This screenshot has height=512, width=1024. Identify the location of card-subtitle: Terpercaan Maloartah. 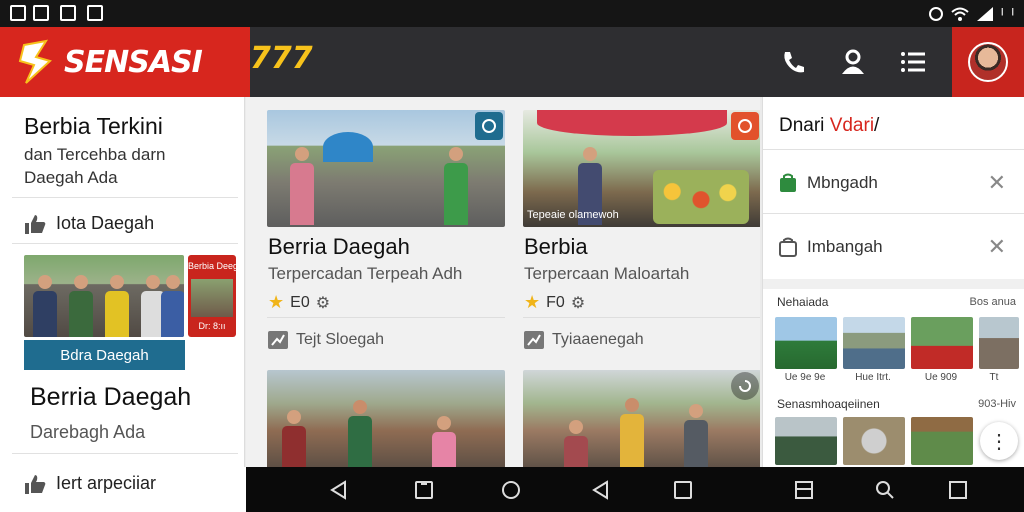
(607, 273).